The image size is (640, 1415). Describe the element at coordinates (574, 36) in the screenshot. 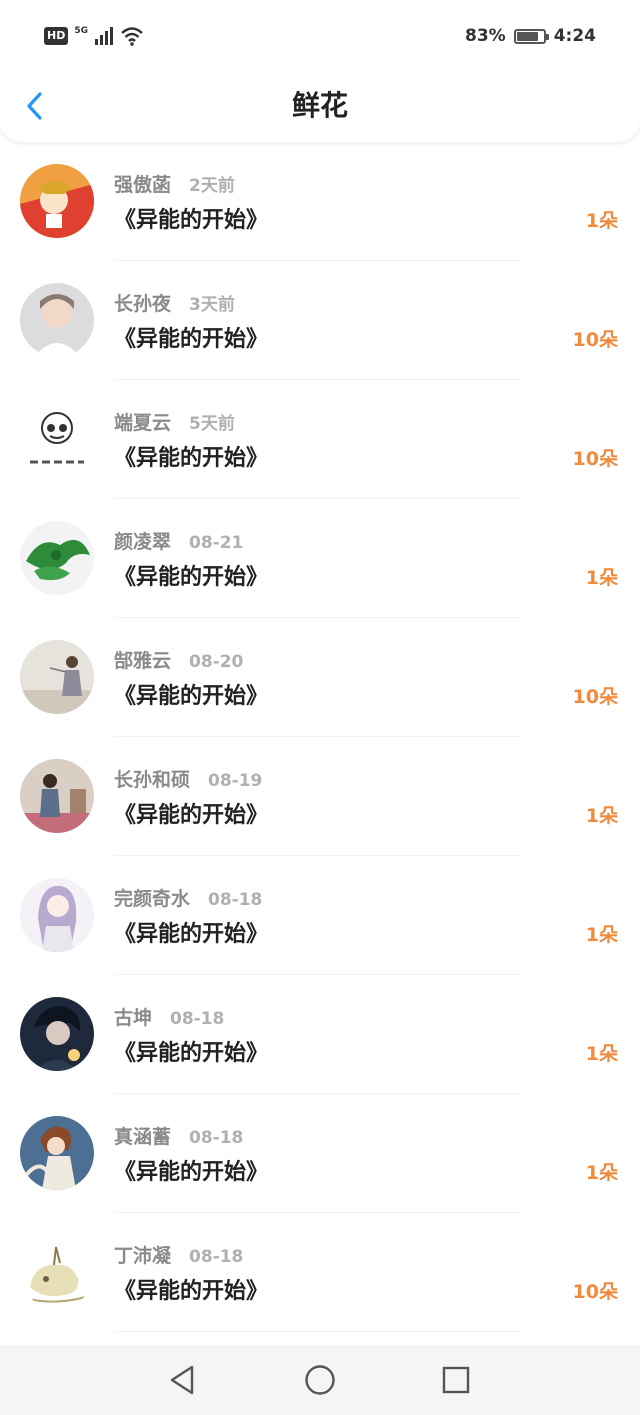

I see `clock: 4:24` at that location.